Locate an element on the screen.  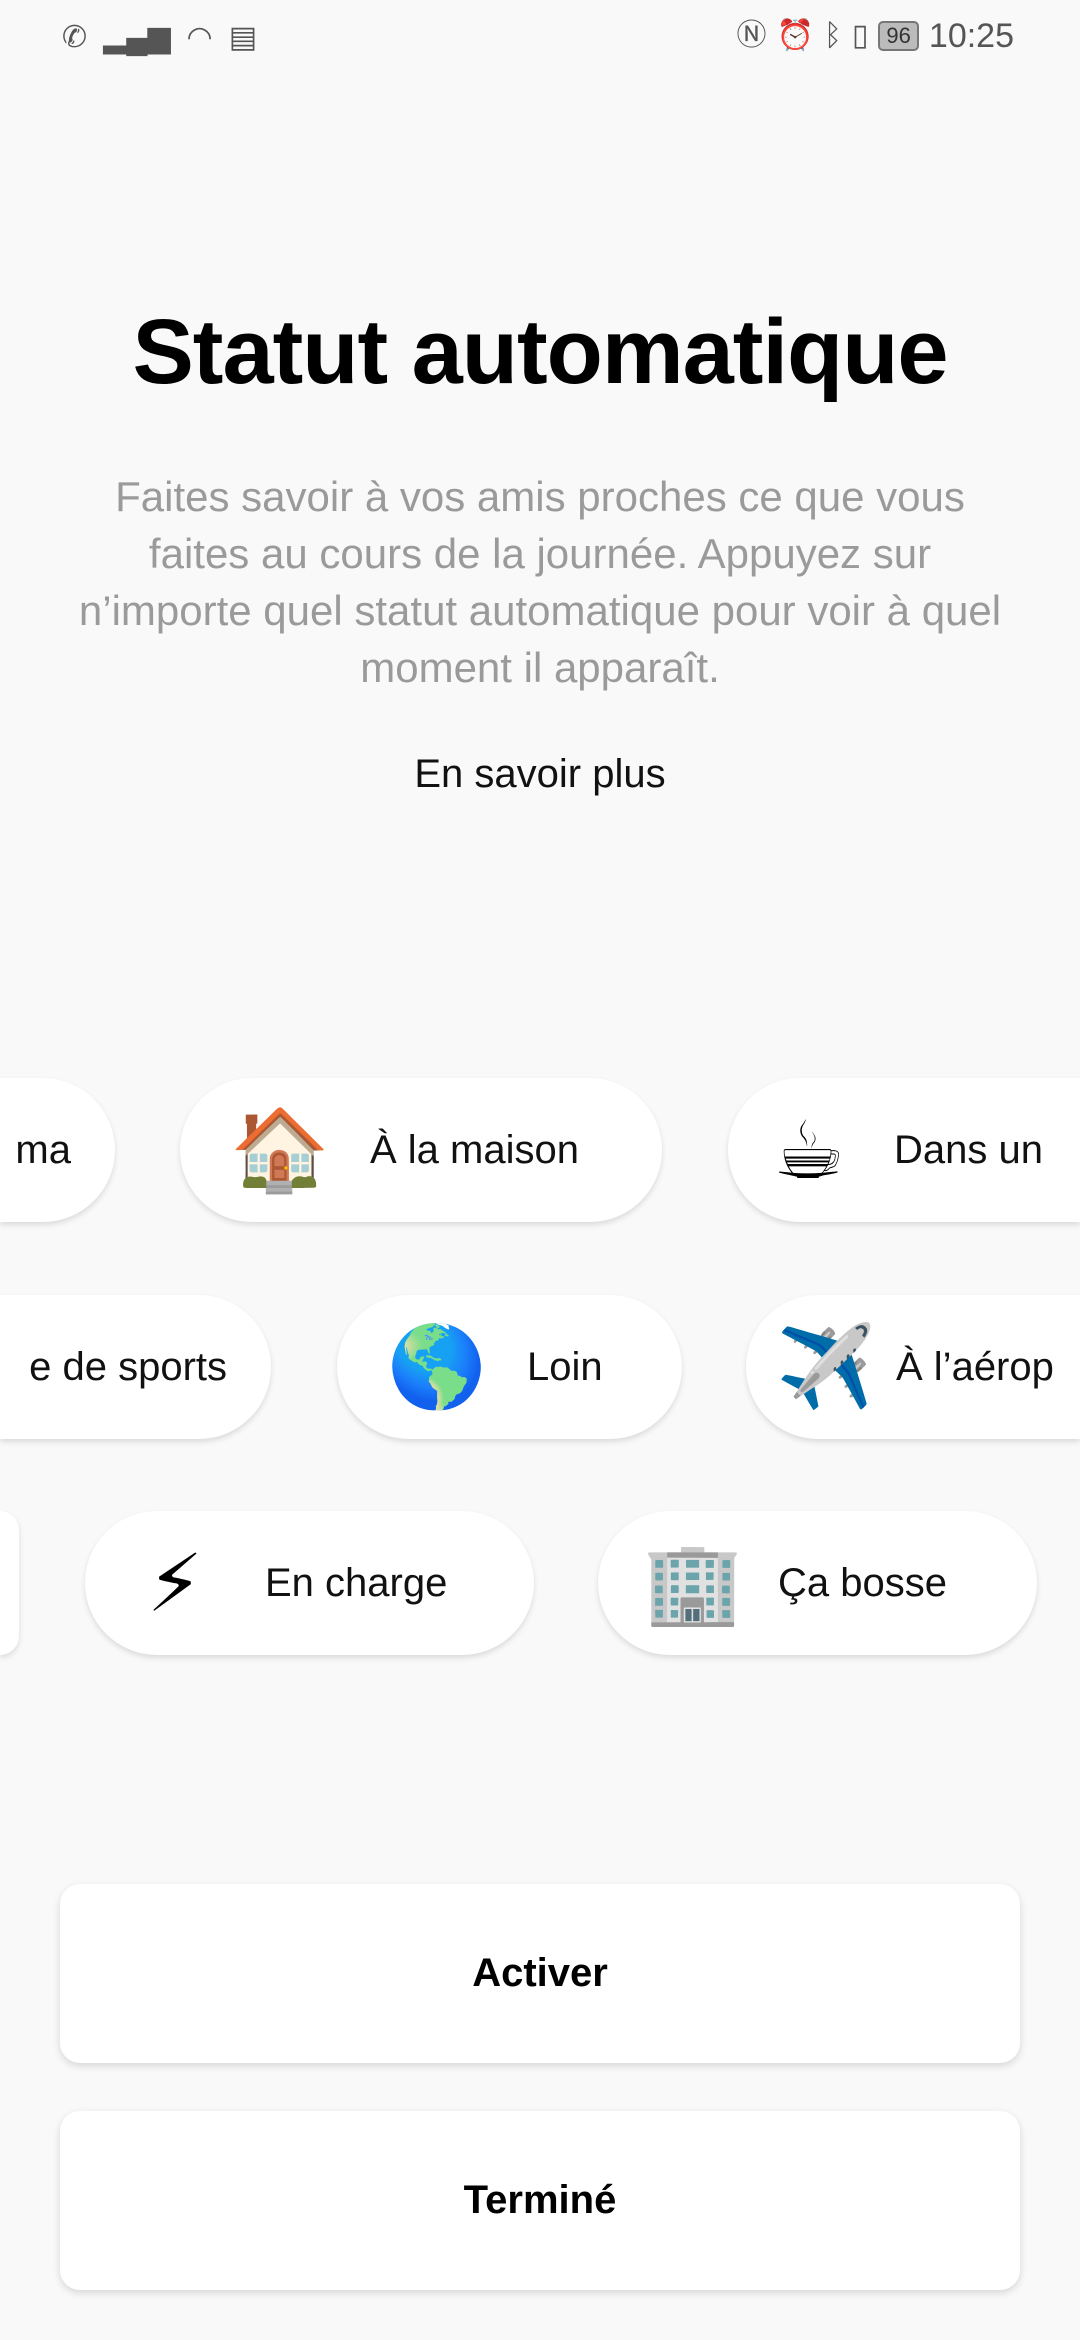
clock: 10:25 is located at coordinates (971, 35).